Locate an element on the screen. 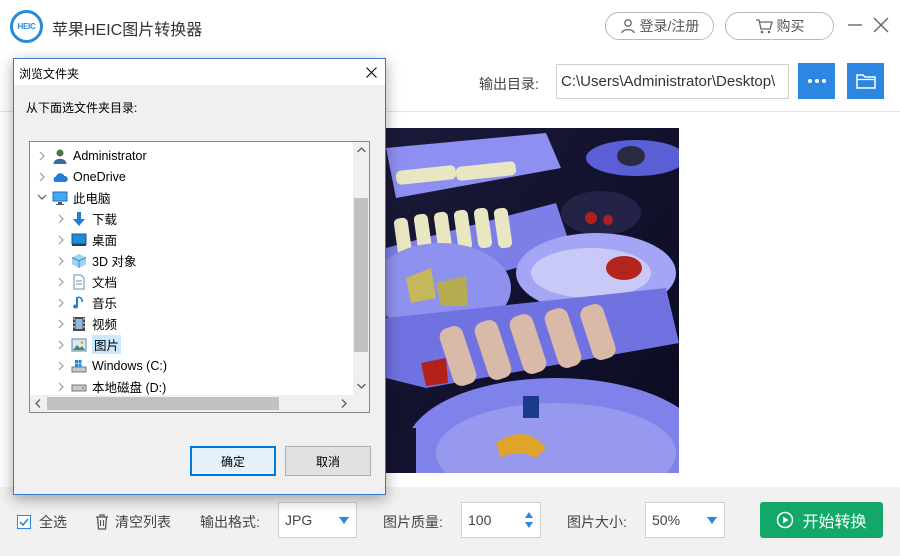 This screenshot has width=900, height=556. tree-item-label: OneDrive is located at coordinates (99, 176).